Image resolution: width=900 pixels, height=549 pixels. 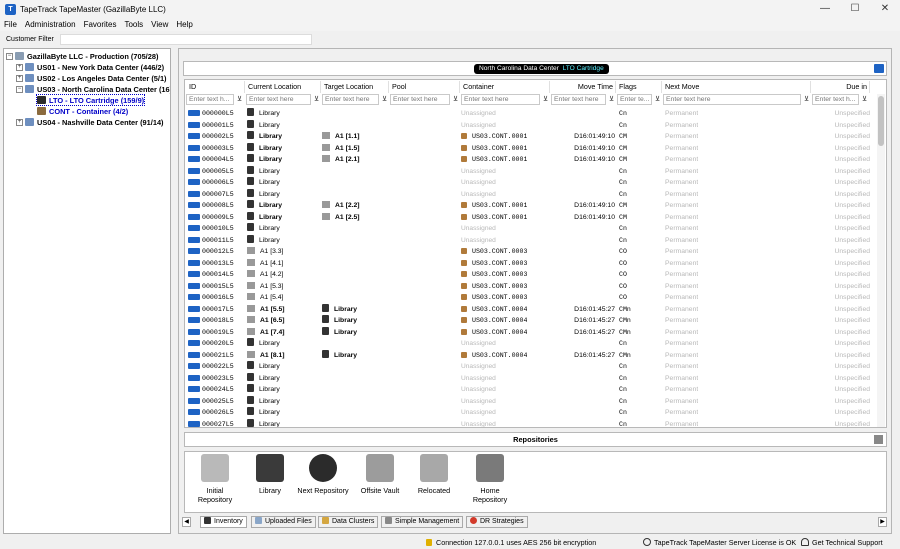 What do you see at coordinates (174, 291) in the screenshot?
I see `panel-splitter` at bounding box center [174, 291].